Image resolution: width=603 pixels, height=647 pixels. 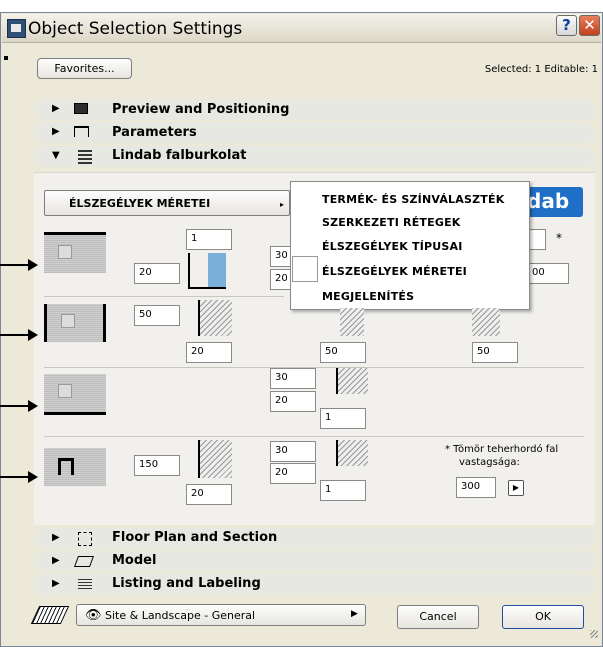 I want to click on section-label: Parameters, so click(x=154, y=132).